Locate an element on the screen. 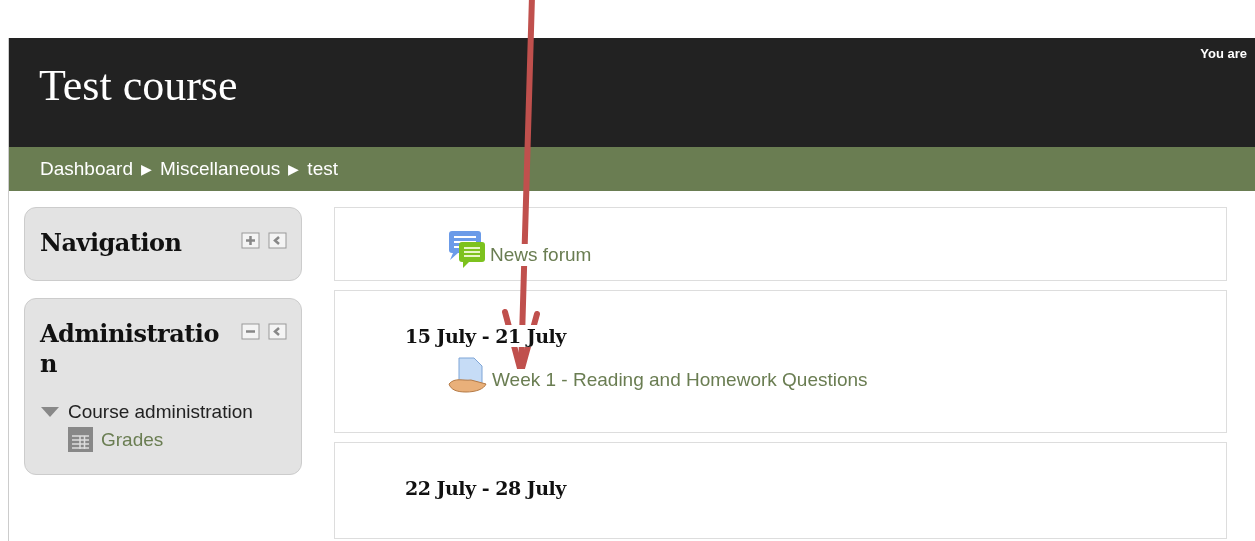  grades-link: Grades is located at coordinates (132, 439).